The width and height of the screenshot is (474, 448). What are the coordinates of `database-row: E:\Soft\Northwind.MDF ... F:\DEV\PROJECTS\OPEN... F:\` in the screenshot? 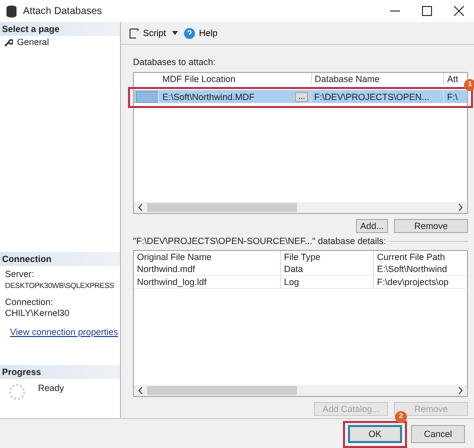 It's located at (300, 96).